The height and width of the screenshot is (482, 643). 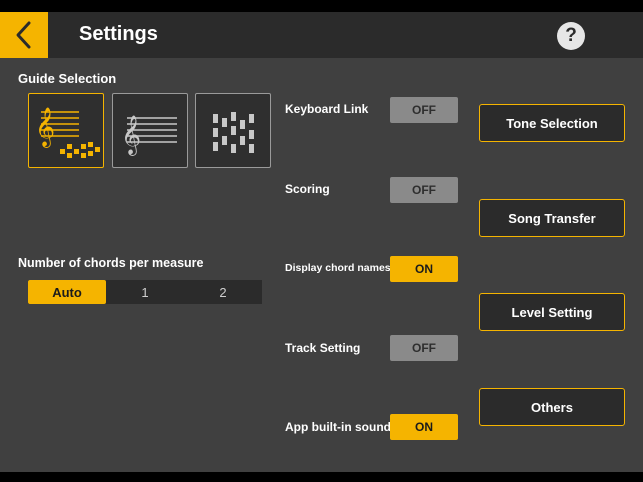 I want to click on guide-option-score: 𝄞, so click(x=150, y=130).